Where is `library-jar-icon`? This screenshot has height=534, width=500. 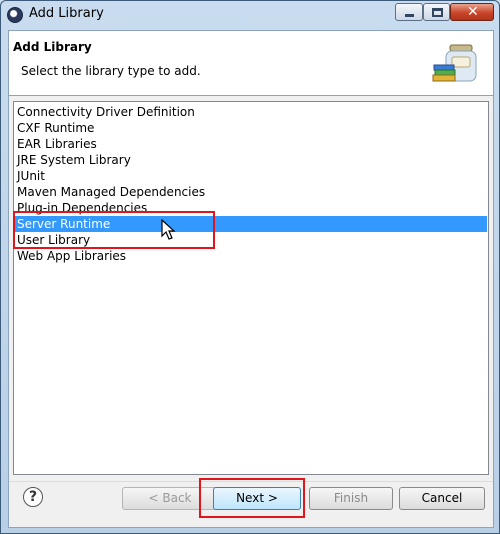
library-jar-icon is located at coordinates (454, 63).